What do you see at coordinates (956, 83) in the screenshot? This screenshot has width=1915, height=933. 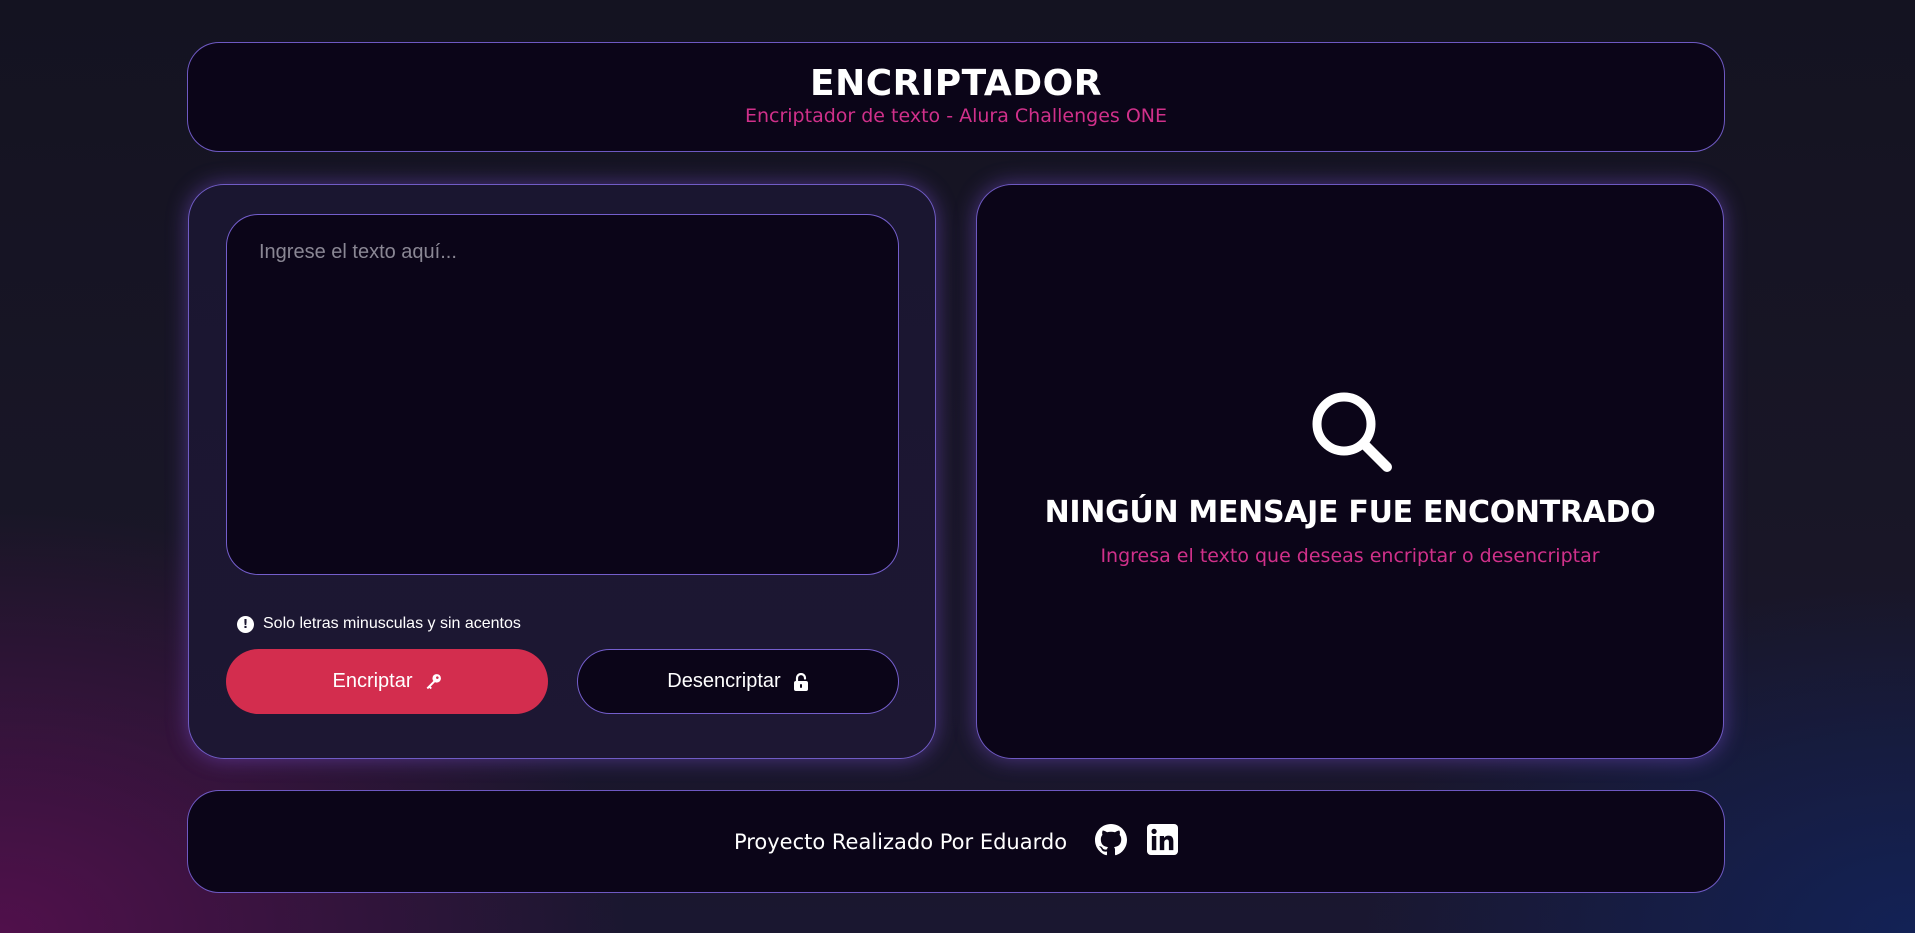 I see `page-title: ENCRIPTADOR` at bounding box center [956, 83].